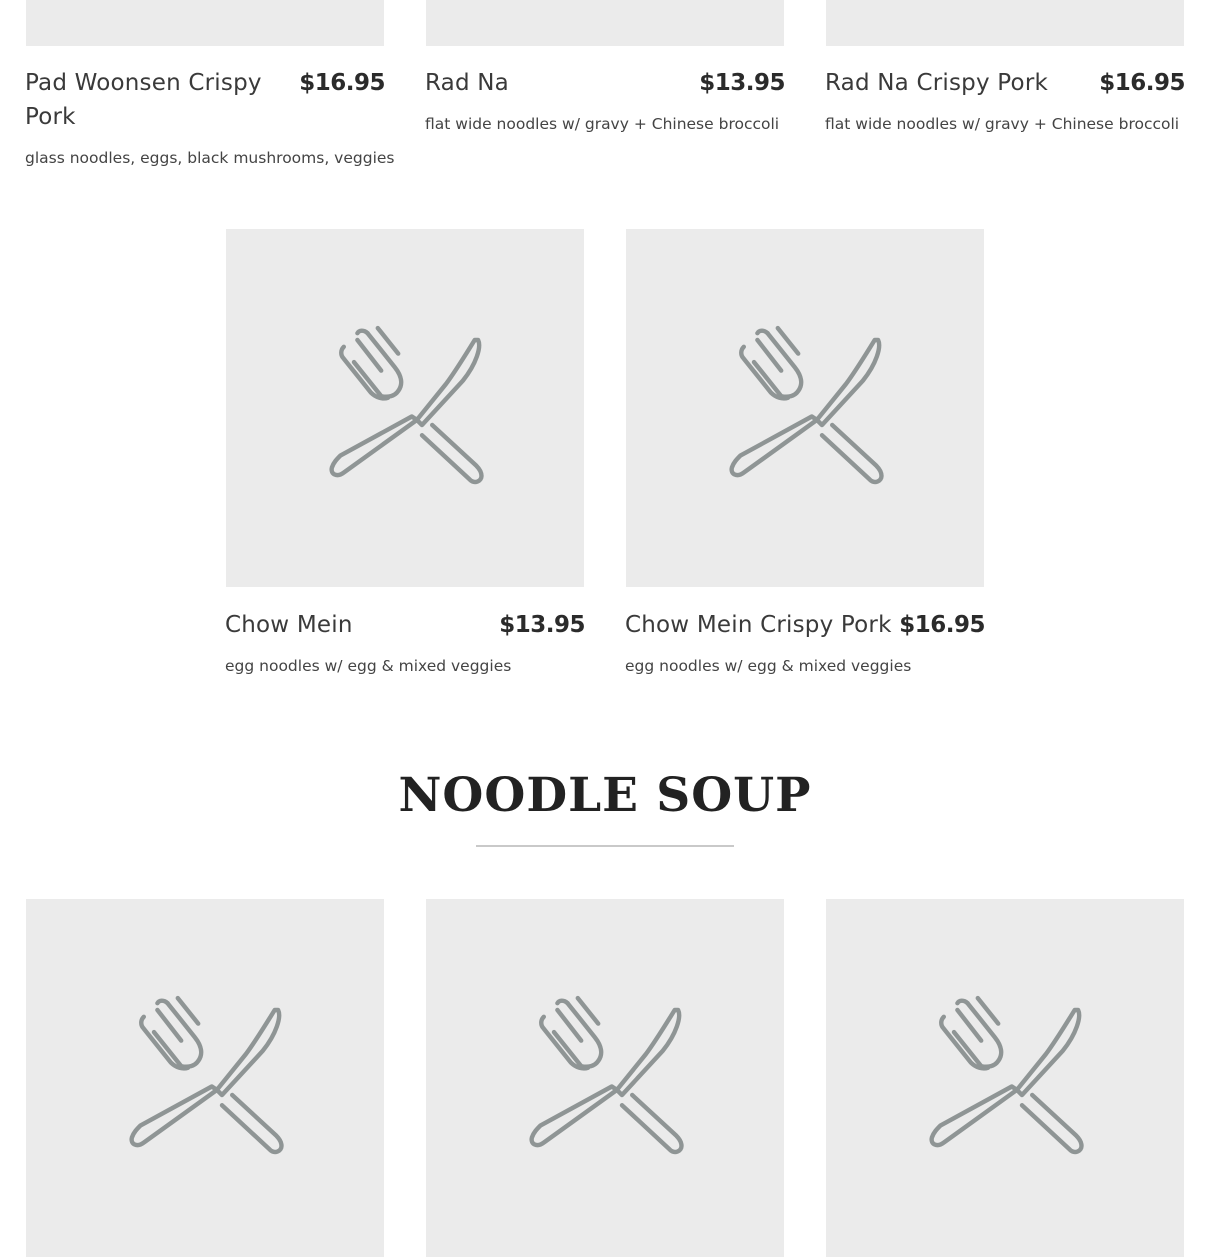  What do you see at coordinates (143, 100) in the screenshot?
I see `menu-item-name: Pad Woonsen Crispy Pork` at bounding box center [143, 100].